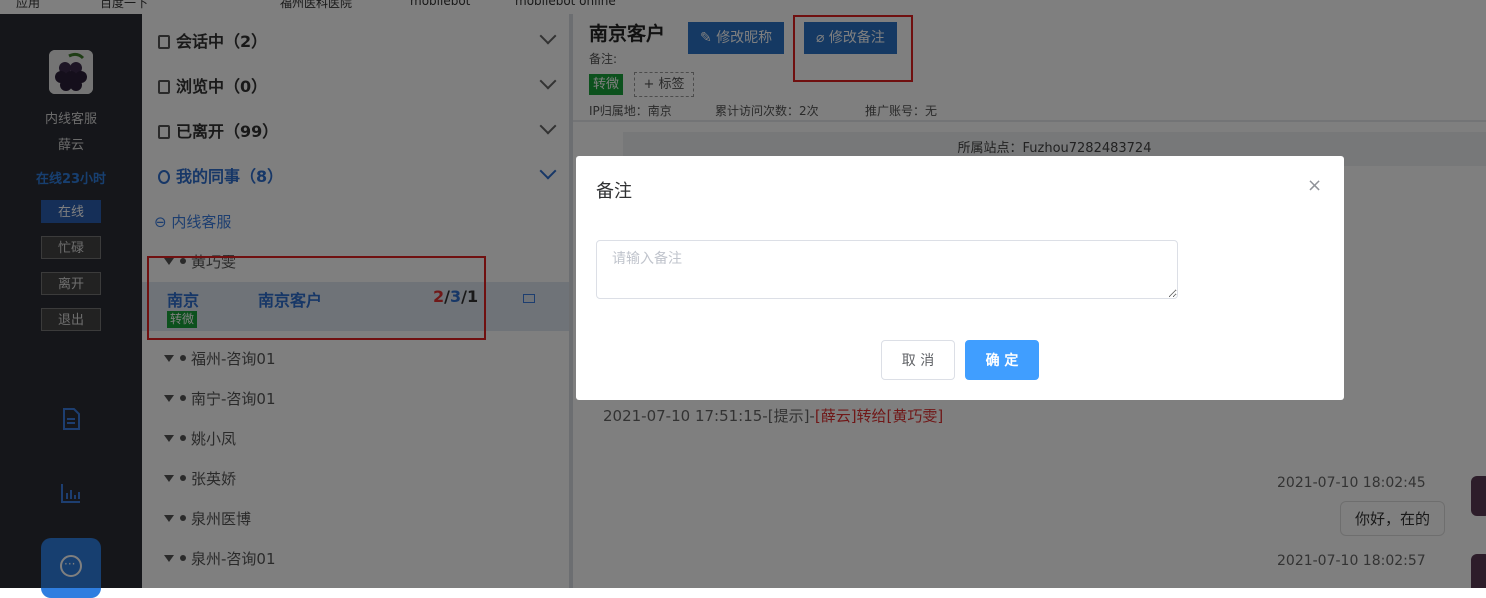 The image size is (1486, 598). I want to click on close-icon: ×, so click(1314, 185).